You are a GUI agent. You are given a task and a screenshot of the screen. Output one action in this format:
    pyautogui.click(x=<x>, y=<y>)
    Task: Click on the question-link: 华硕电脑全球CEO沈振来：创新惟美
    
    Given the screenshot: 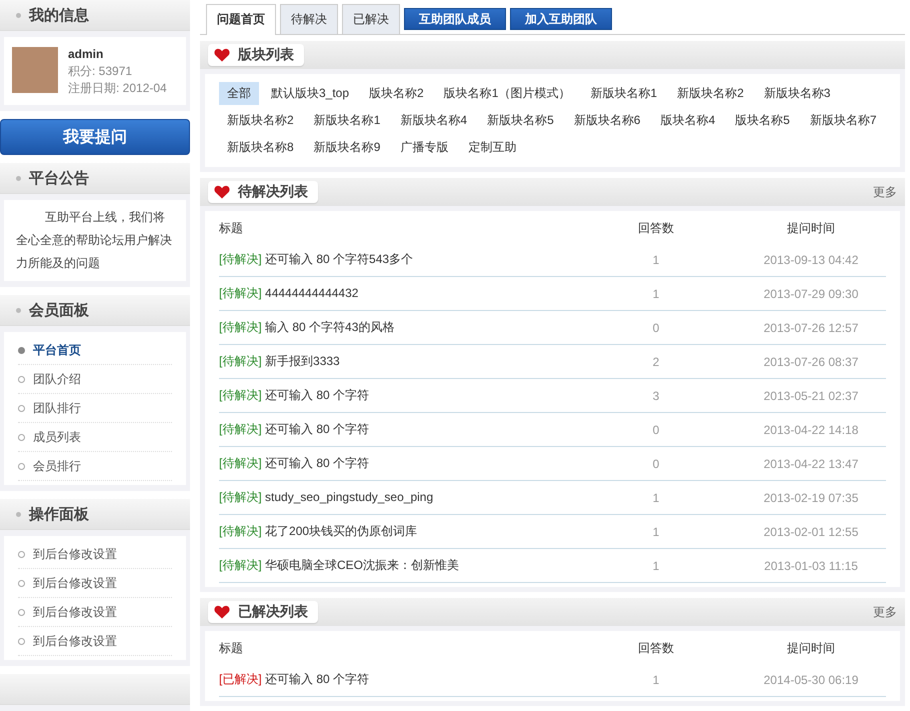 What is the action you would take?
    pyautogui.click(x=362, y=565)
    